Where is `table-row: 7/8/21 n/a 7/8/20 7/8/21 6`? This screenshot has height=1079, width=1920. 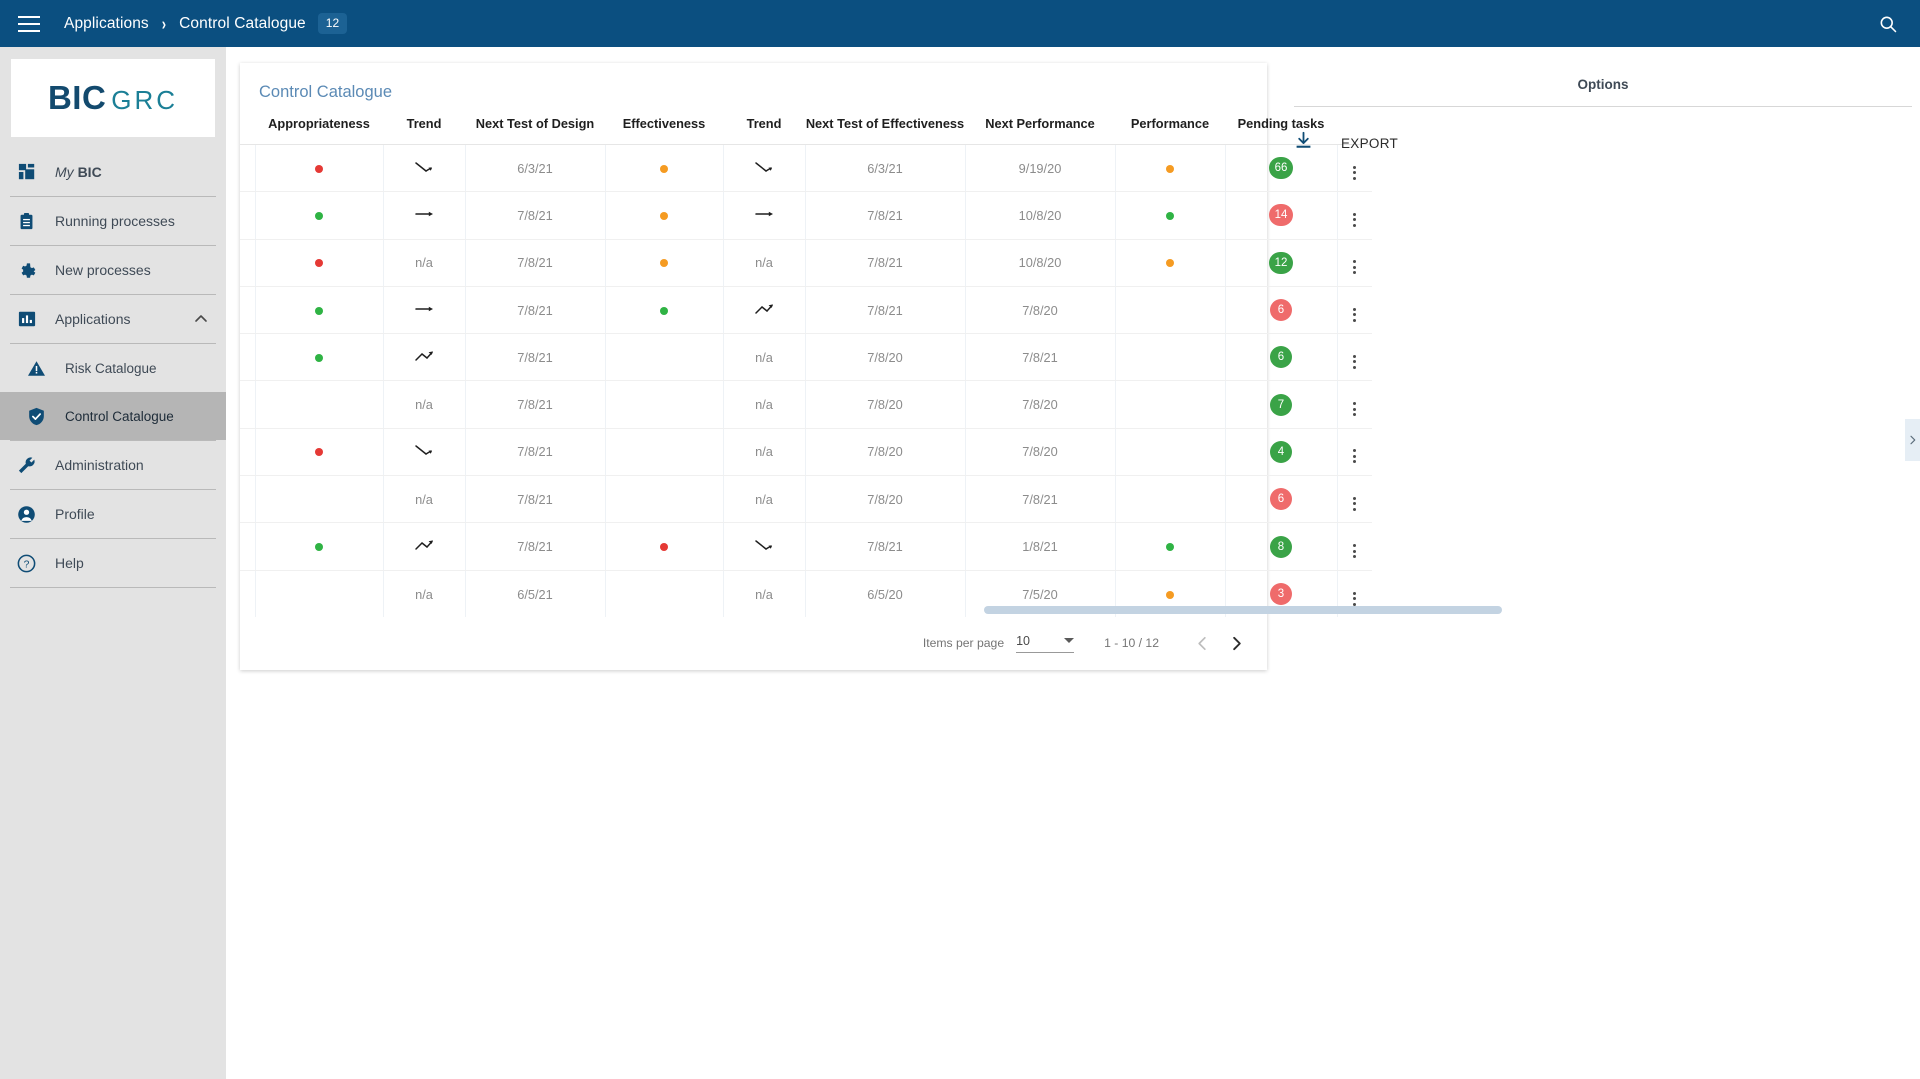
table-row: 7/8/21 n/a 7/8/20 7/8/21 6 is located at coordinates (806, 357).